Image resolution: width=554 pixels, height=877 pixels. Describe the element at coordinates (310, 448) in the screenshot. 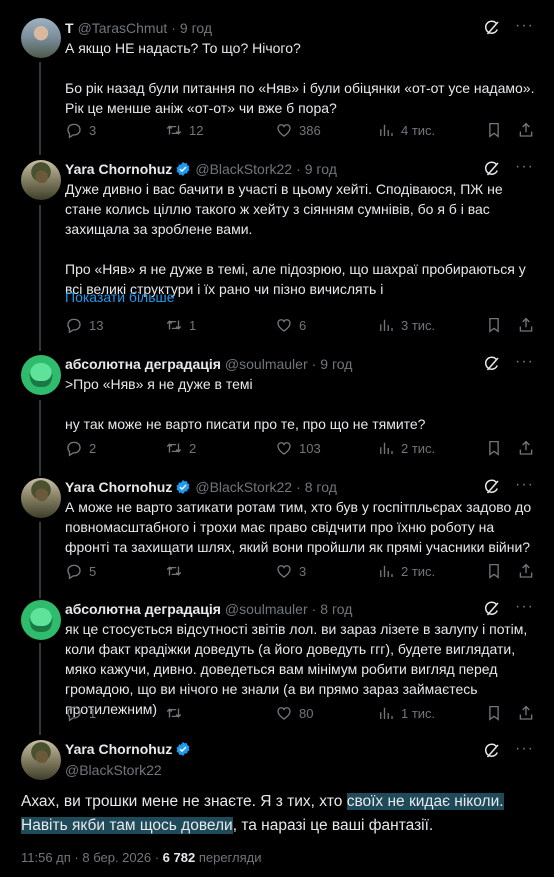

I see `like-count: 103` at that location.